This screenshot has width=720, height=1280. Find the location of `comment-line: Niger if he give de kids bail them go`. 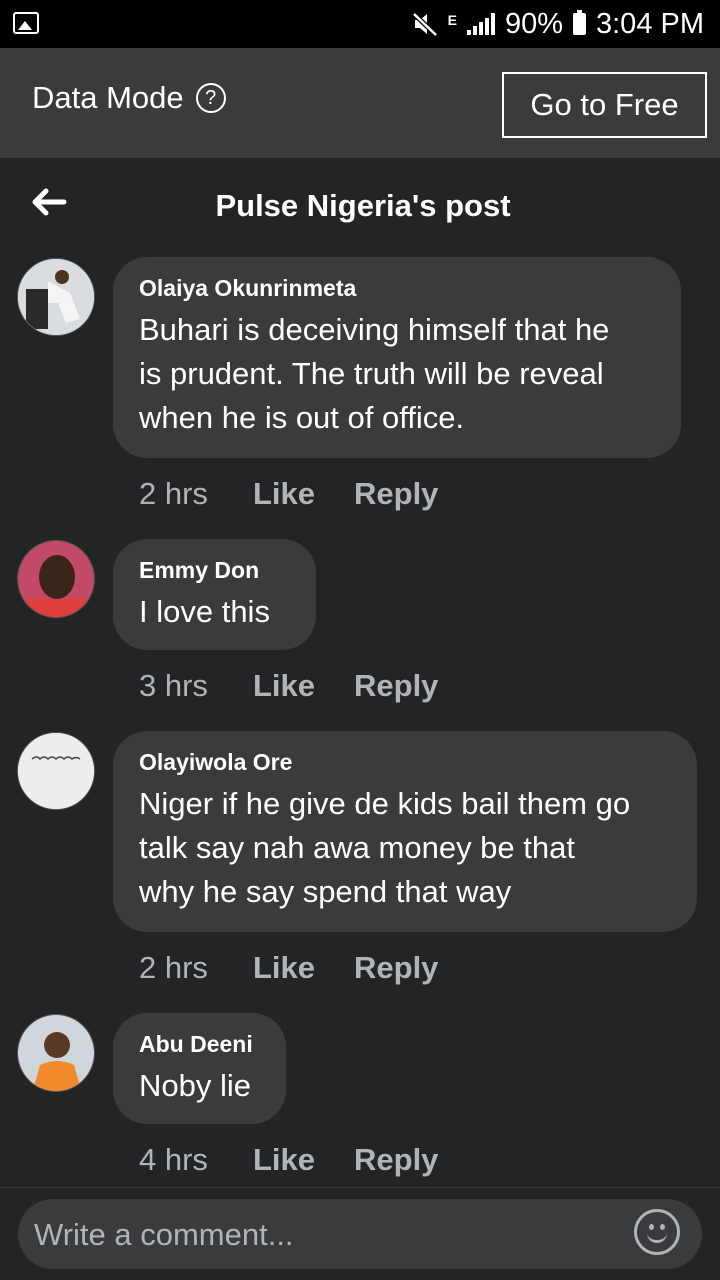

comment-line: Niger if he give de kids bail them go is located at coordinates (385, 803).